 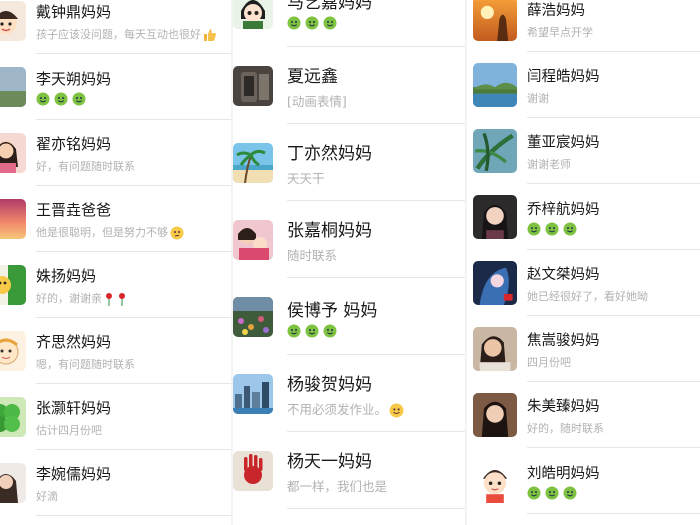 I want to click on contact-name: 齐思然妈妈, so click(x=74, y=341).